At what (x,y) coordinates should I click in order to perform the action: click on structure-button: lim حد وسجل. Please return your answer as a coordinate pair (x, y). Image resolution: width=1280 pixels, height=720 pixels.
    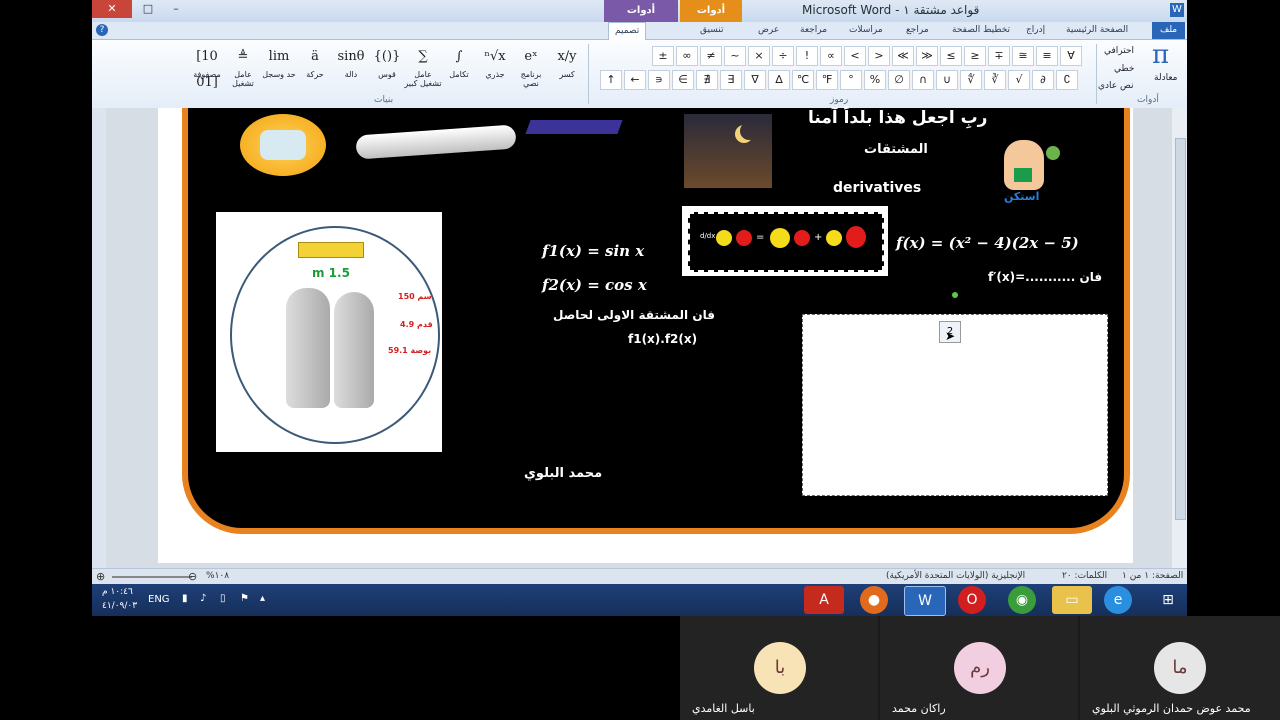
    Looking at the image, I should click on (279, 61).